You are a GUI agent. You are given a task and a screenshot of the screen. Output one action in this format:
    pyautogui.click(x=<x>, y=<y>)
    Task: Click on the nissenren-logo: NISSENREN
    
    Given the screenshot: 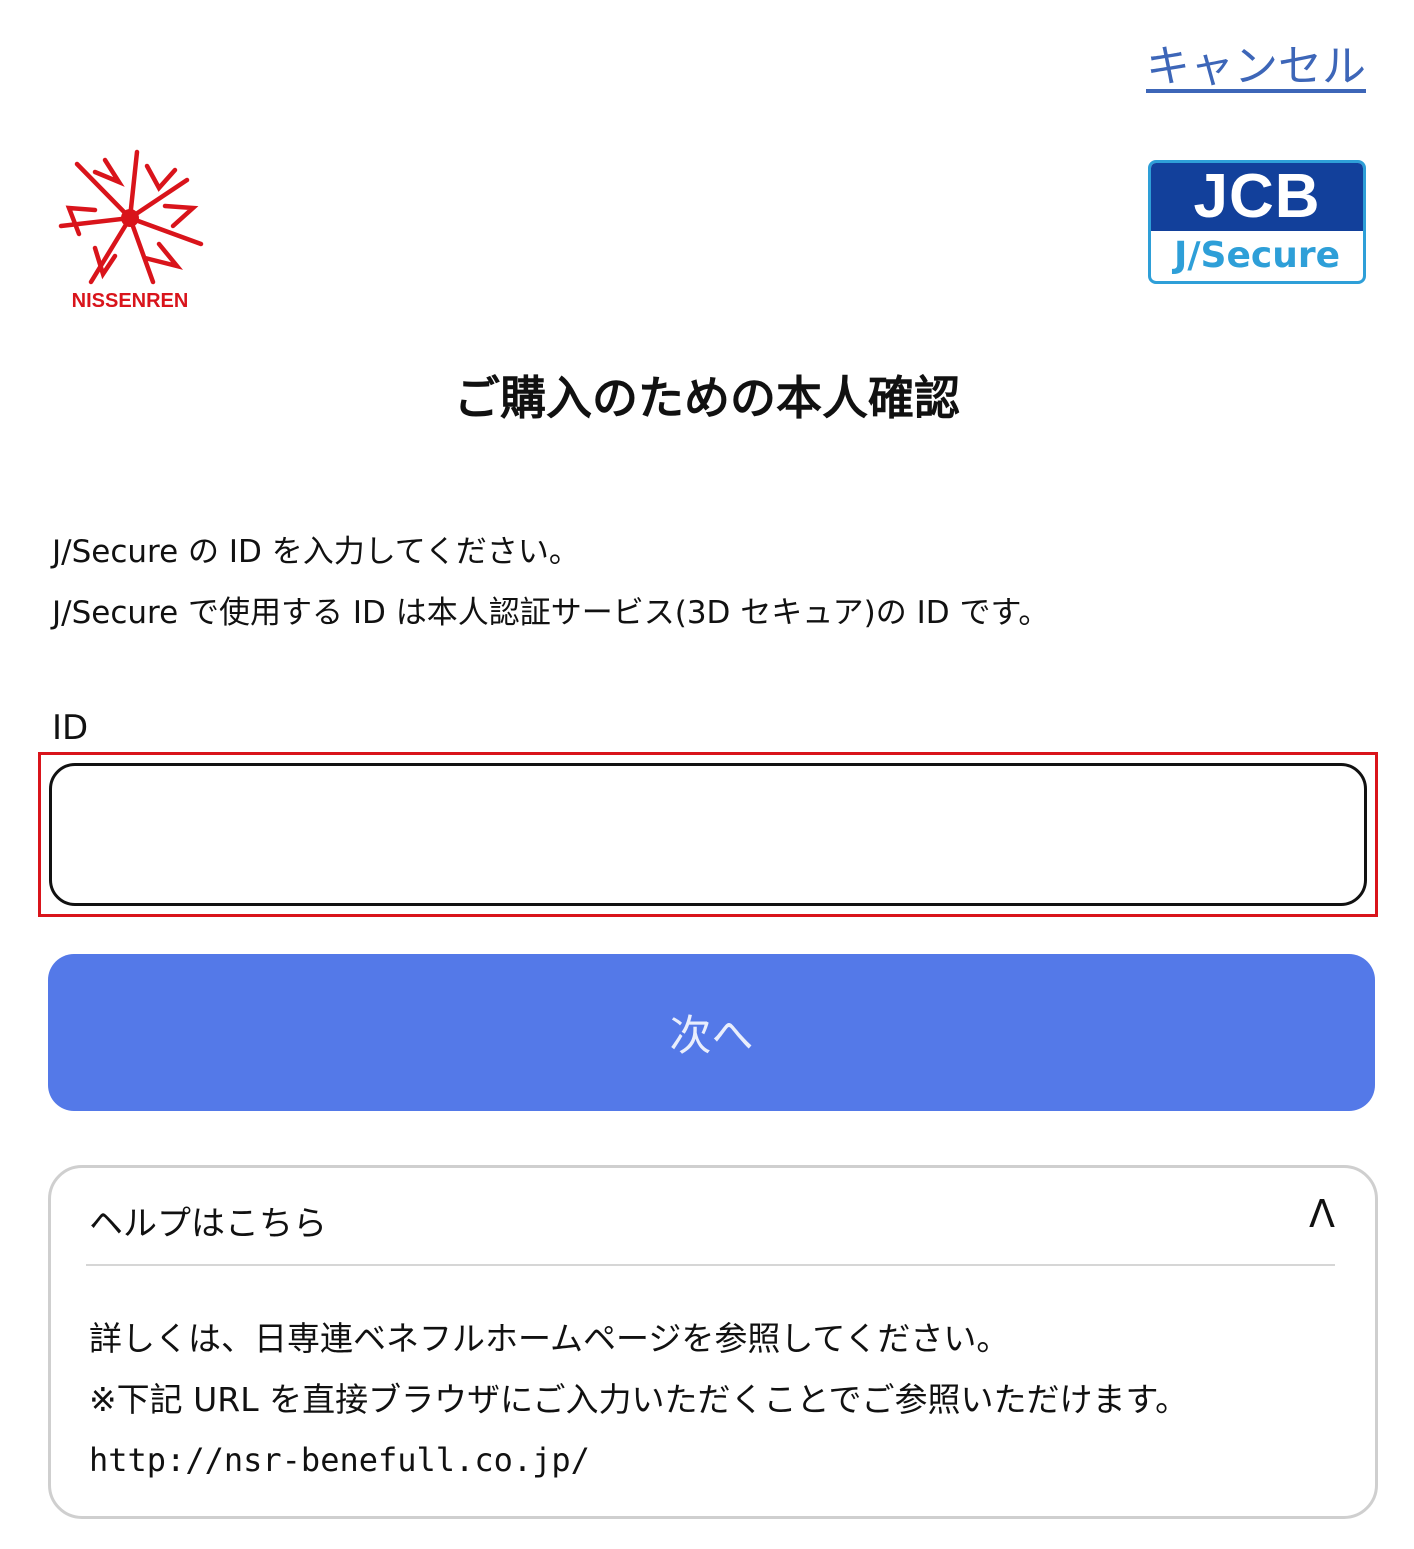 What is the action you would take?
    pyautogui.click(x=130, y=230)
    